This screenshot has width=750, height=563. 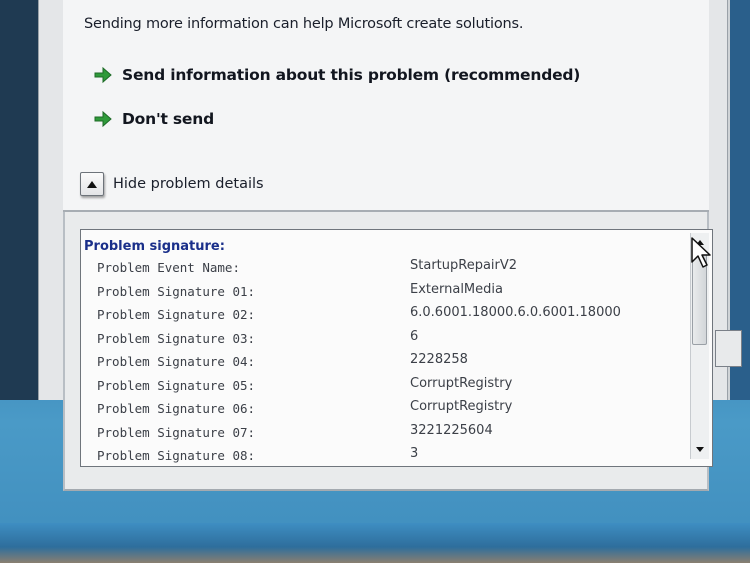 What do you see at coordinates (464, 265) in the screenshot?
I see `detail-value: StartupRepairV2` at bounding box center [464, 265].